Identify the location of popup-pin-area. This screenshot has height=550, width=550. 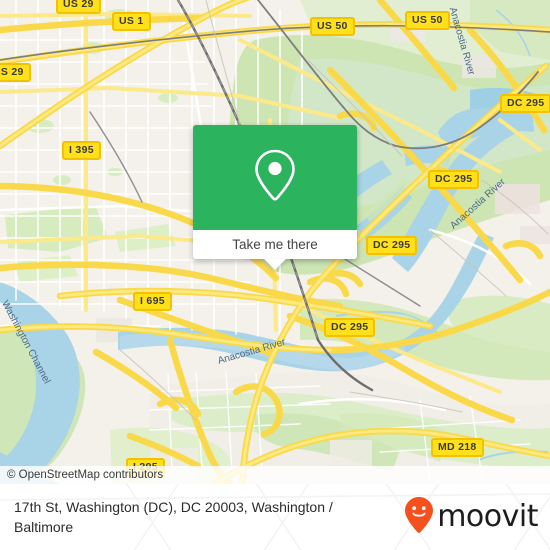
(275, 177).